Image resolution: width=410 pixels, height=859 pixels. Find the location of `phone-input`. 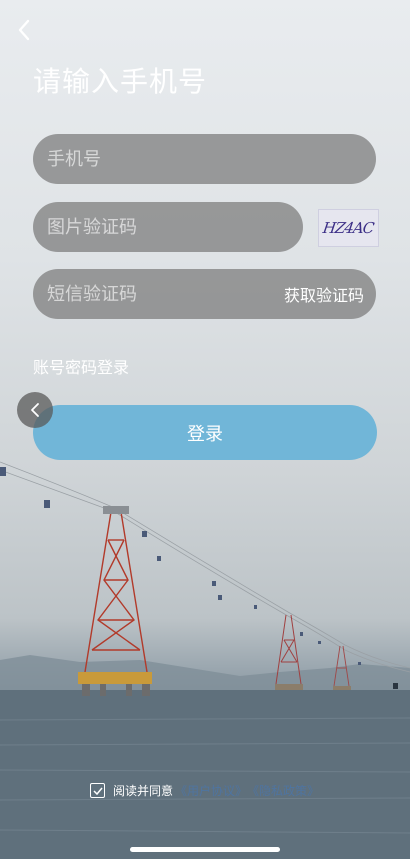

phone-input is located at coordinates (204, 159).